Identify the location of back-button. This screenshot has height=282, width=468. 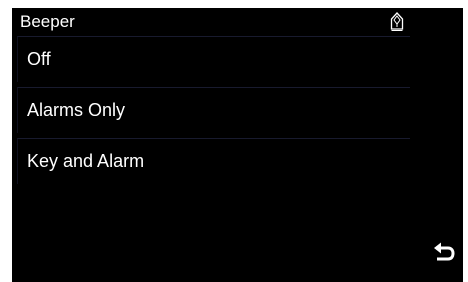
(444, 252).